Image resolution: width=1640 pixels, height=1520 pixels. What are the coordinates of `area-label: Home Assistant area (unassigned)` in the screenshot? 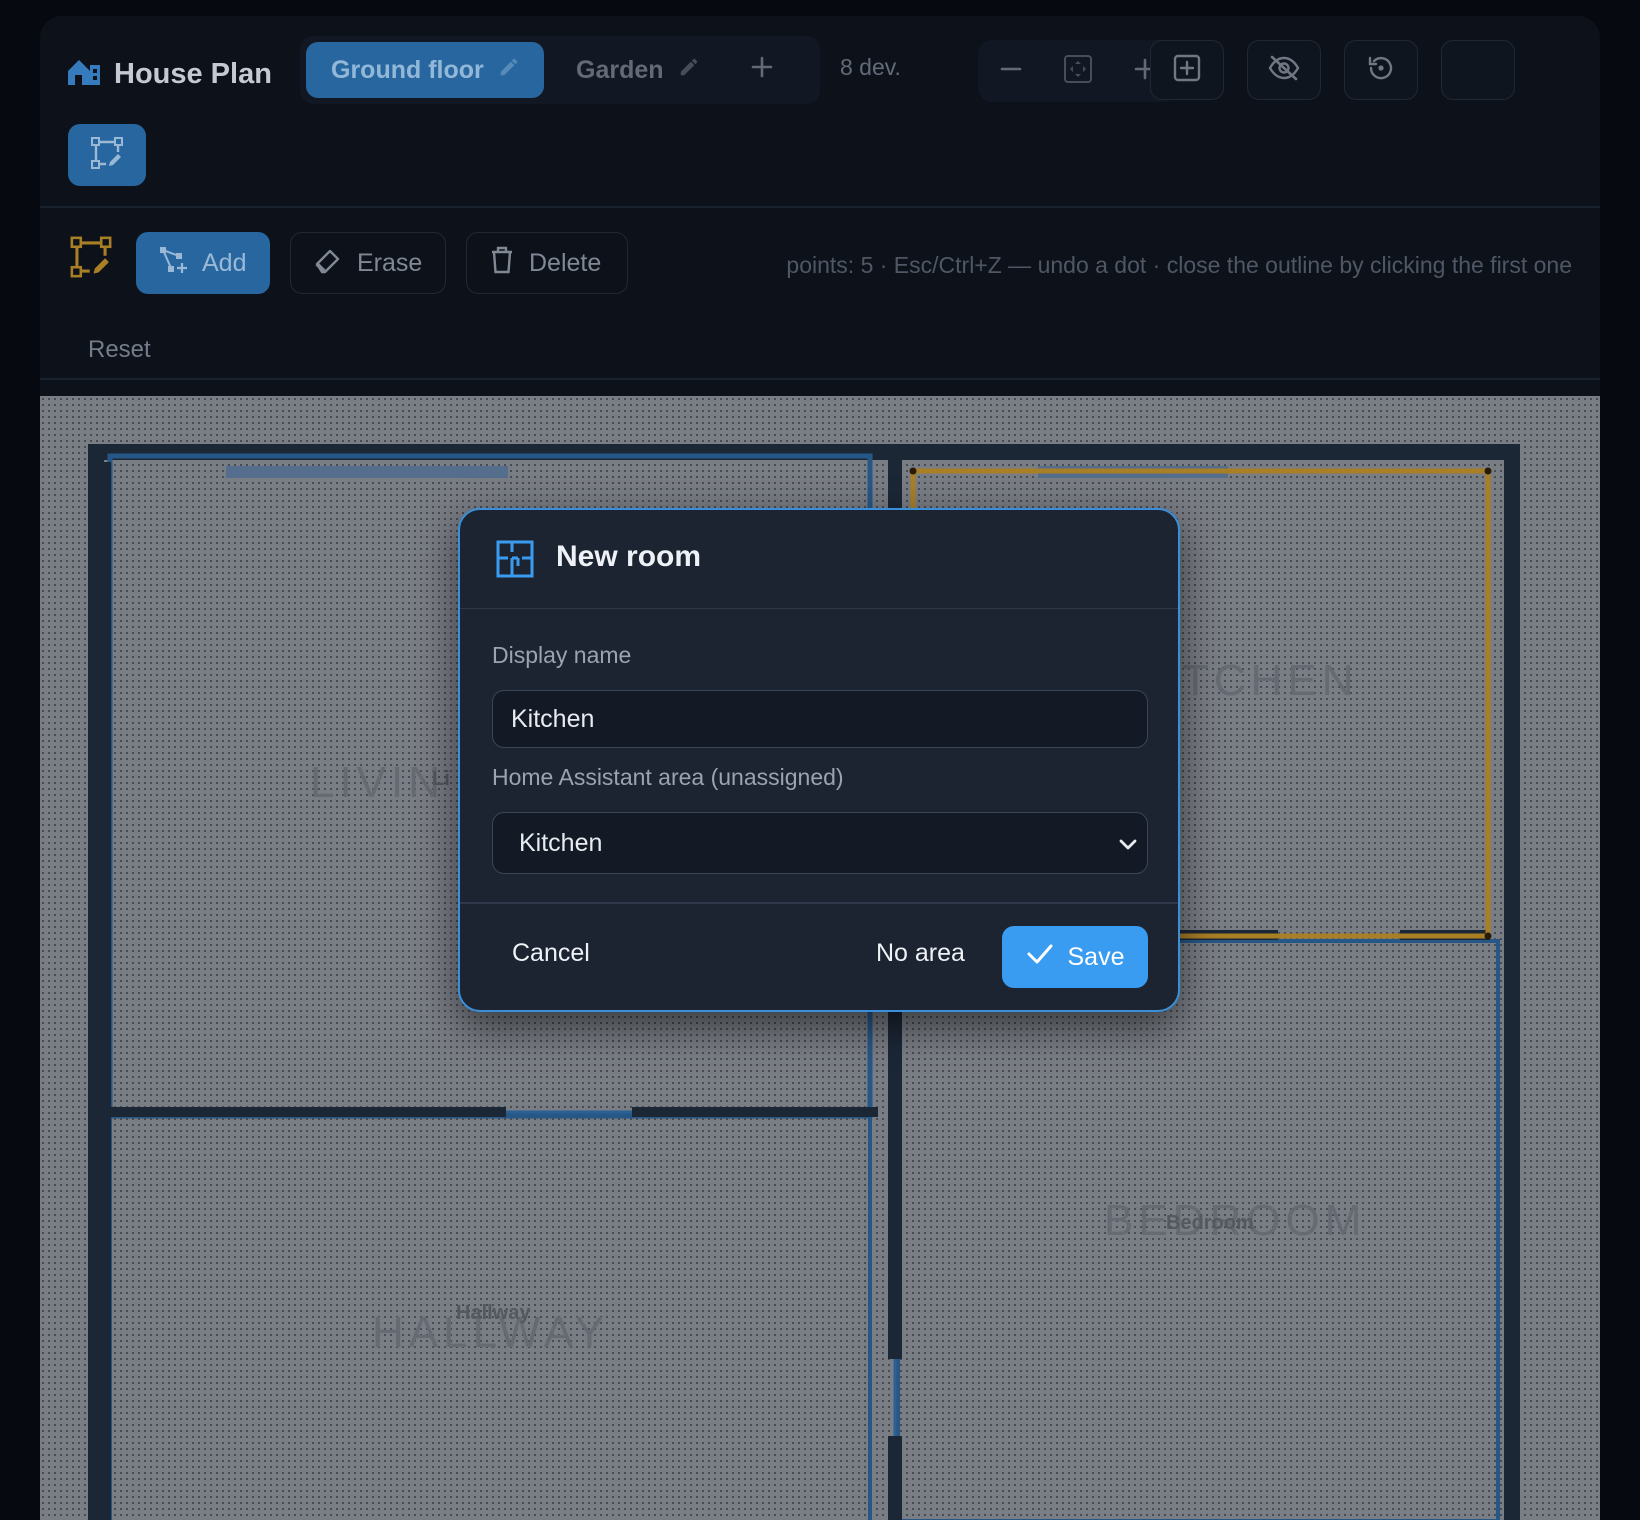 It's located at (668, 777).